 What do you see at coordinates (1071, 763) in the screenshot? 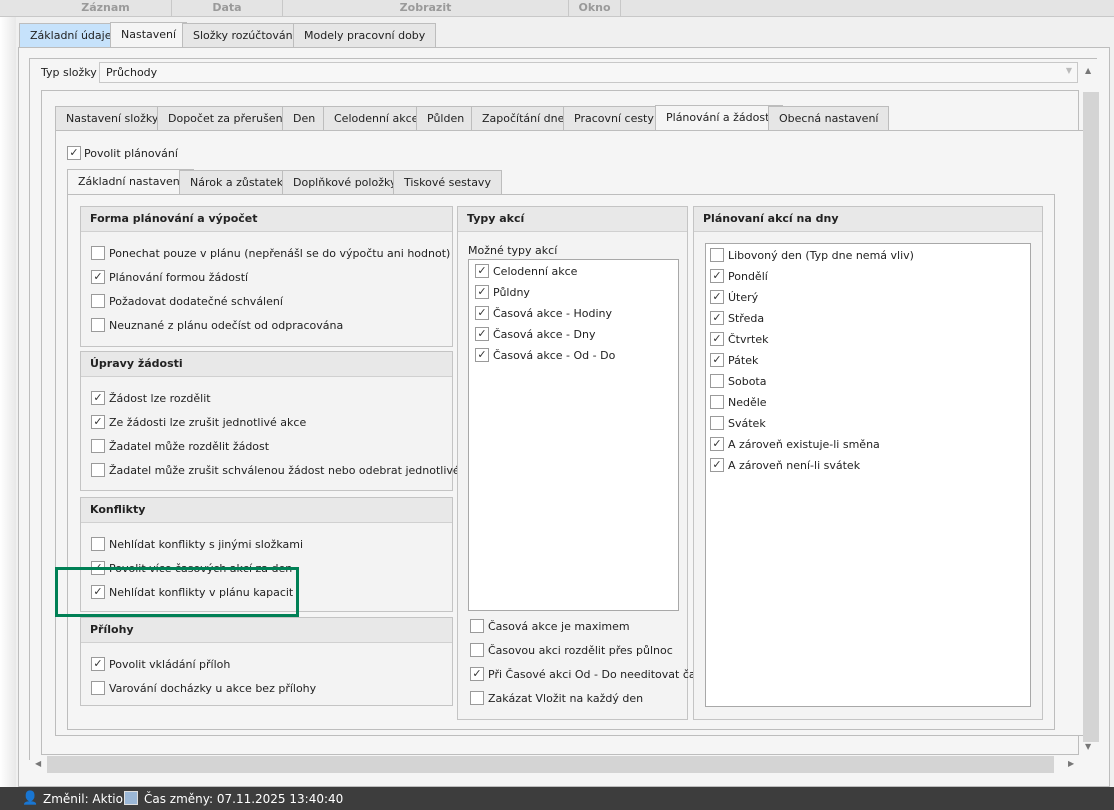
I see `scroll-right-icon: ▶` at bounding box center [1071, 763].